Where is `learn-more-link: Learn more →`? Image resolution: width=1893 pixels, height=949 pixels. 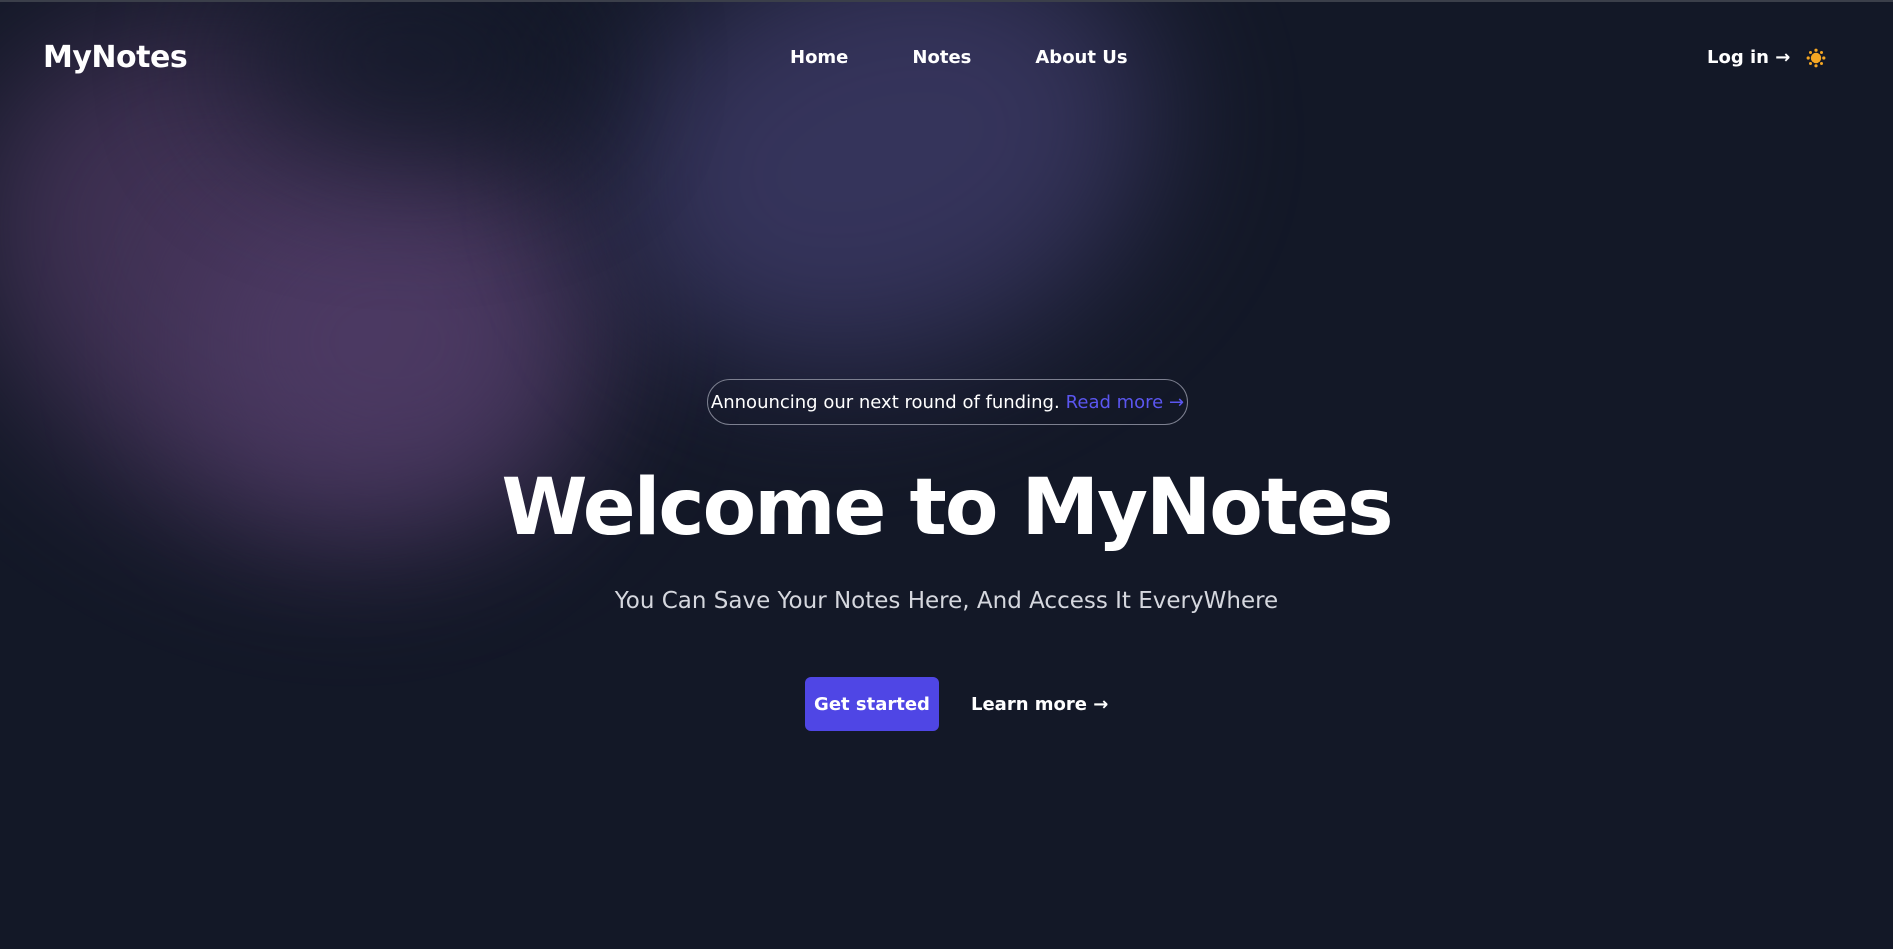
learn-more-link: Learn more → is located at coordinates (1039, 704).